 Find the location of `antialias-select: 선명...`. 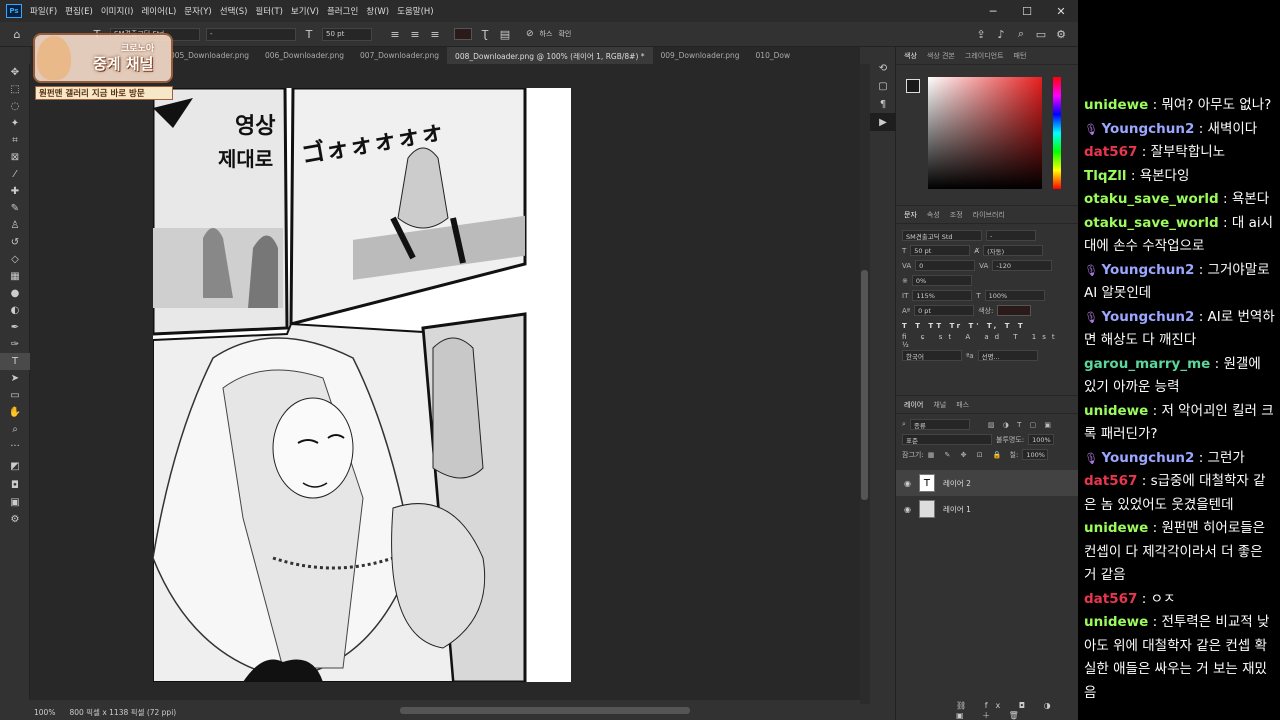

antialias-select: 선명... is located at coordinates (1007, 355).